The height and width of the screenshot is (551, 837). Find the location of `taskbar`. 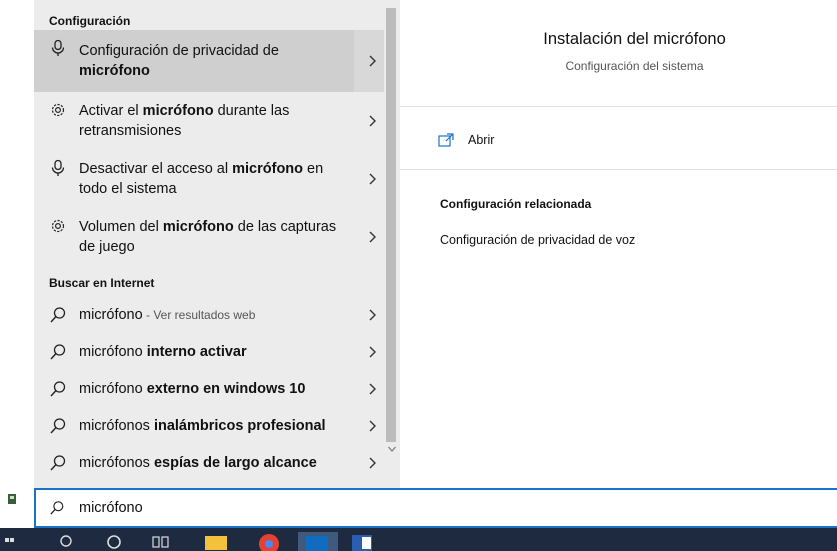

taskbar is located at coordinates (418, 539).